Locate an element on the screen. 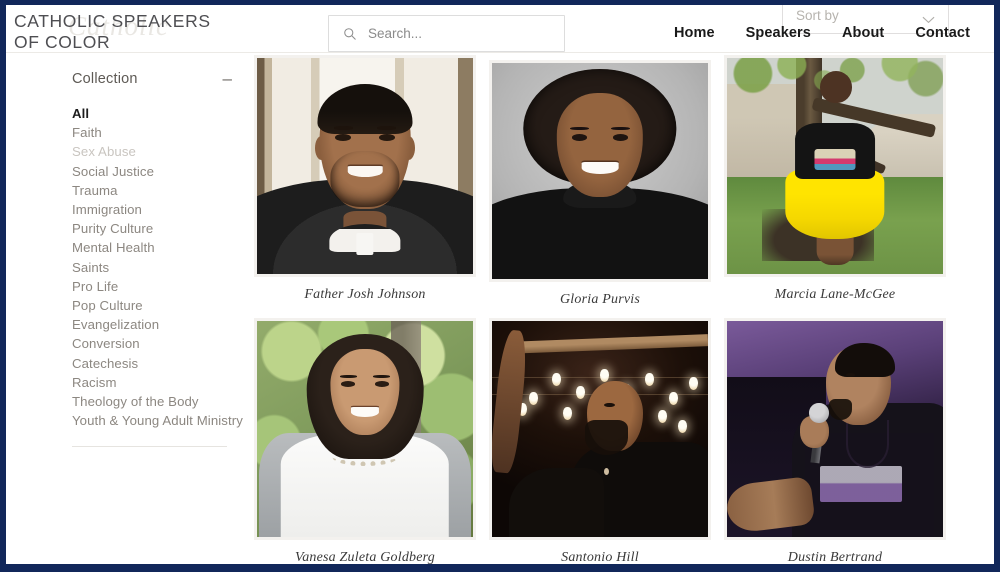 This screenshot has height=572, width=1000. nav-item-home: Home is located at coordinates (694, 33).